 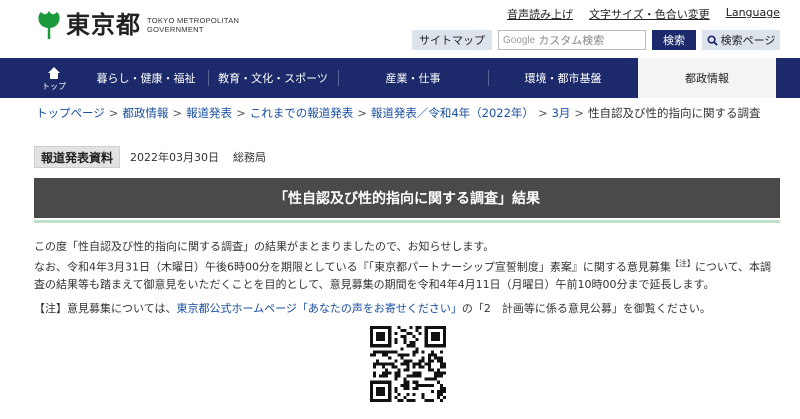 I want to click on nav-item-environment: 環境・都市基盤, so click(x=563, y=78).